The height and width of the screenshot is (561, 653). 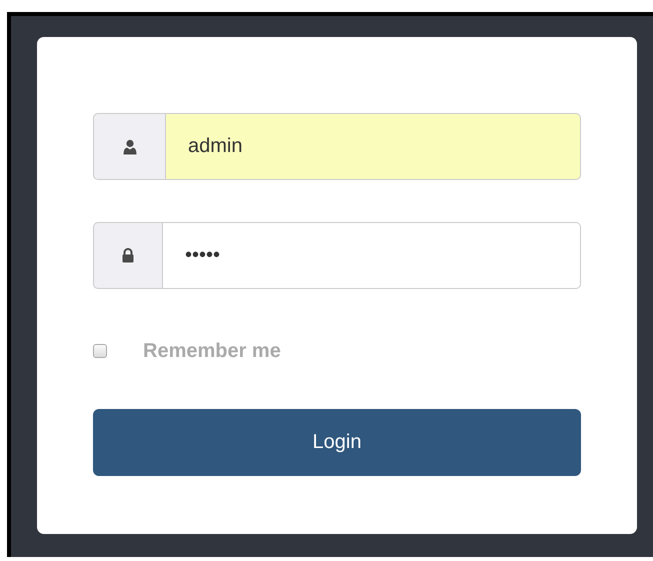 What do you see at coordinates (212, 351) in the screenshot?
I see `remember-label: Remember me` at bounding box center [212, 351].